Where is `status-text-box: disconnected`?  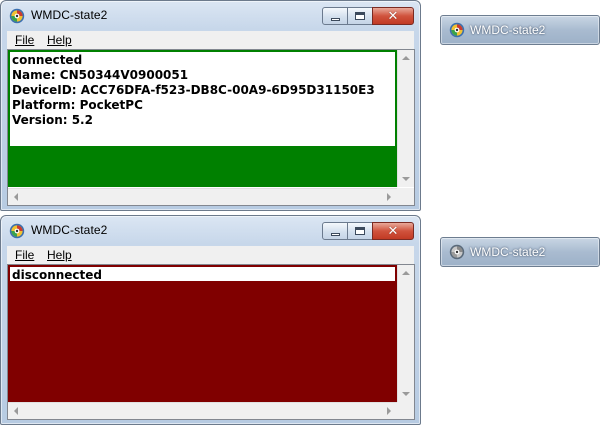 status-text-box: disconnected is located at coordinates (202, 273).